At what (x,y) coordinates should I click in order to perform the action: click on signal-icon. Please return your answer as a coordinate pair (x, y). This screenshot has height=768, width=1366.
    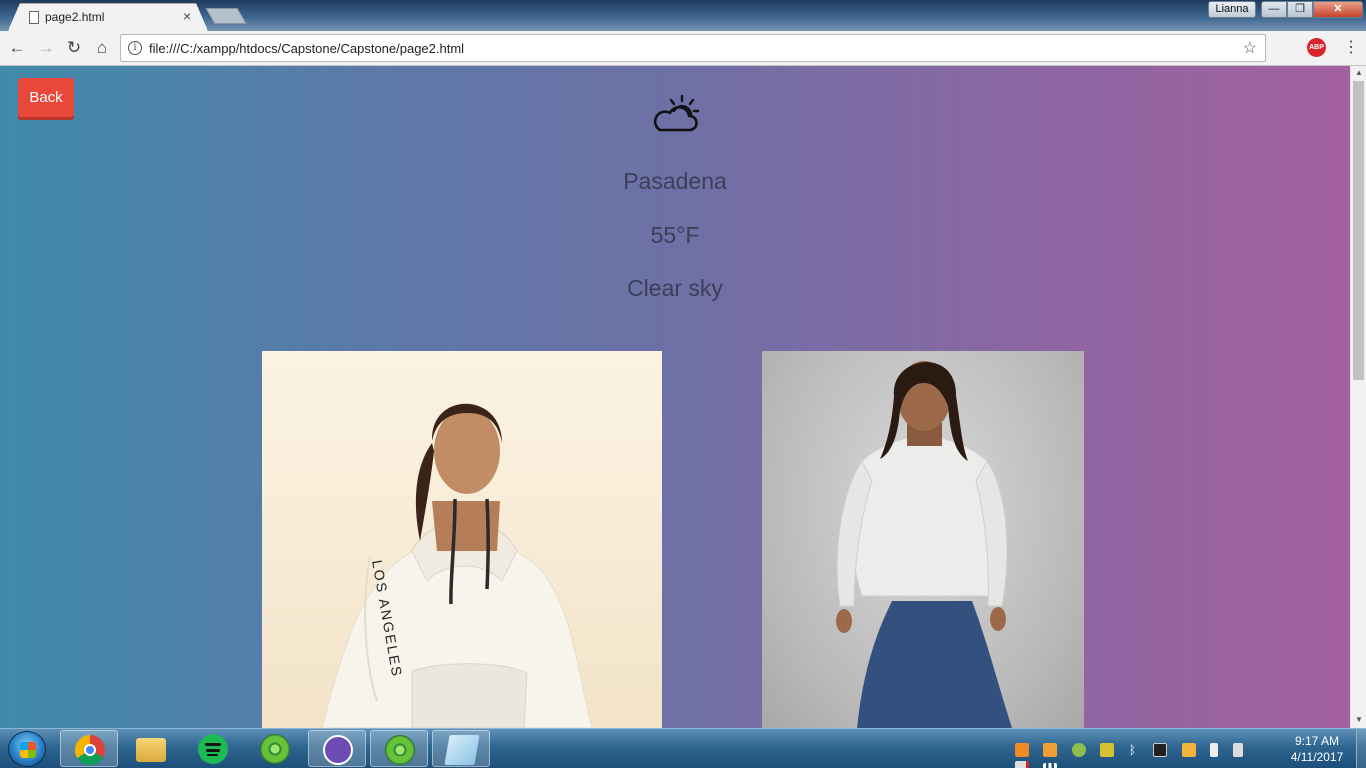
    Looking at the image, I should click on (1050, 765).